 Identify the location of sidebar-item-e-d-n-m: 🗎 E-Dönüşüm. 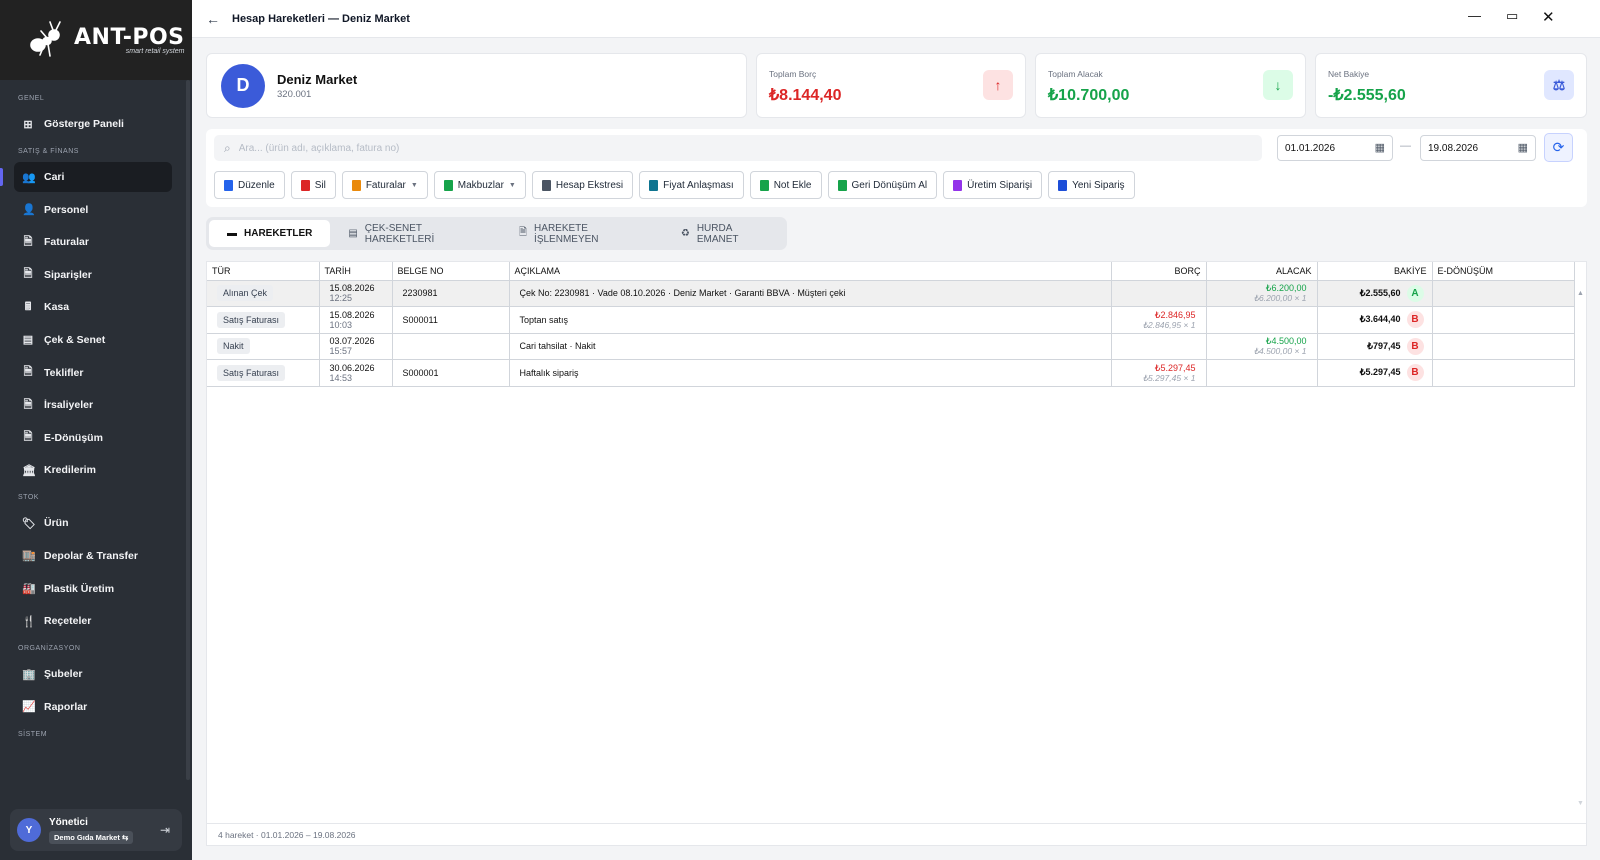
(93, 438).